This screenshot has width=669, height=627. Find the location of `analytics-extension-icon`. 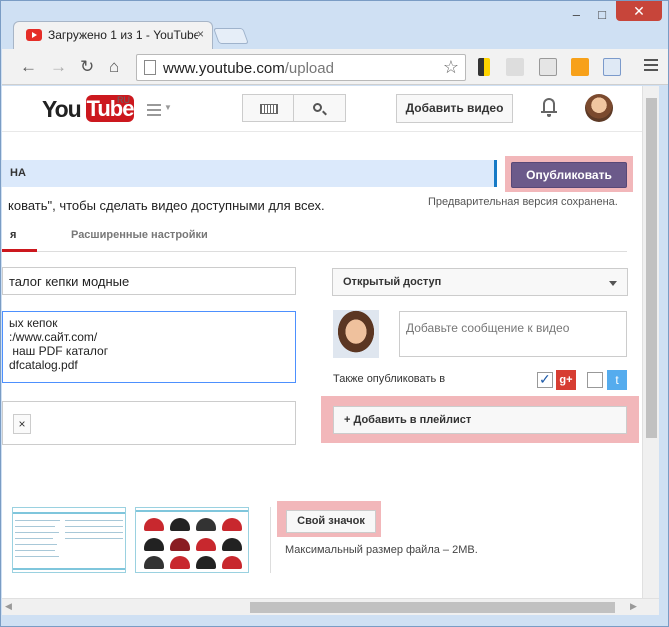

analytics-extension-icon is located at coordinates (580, 67).